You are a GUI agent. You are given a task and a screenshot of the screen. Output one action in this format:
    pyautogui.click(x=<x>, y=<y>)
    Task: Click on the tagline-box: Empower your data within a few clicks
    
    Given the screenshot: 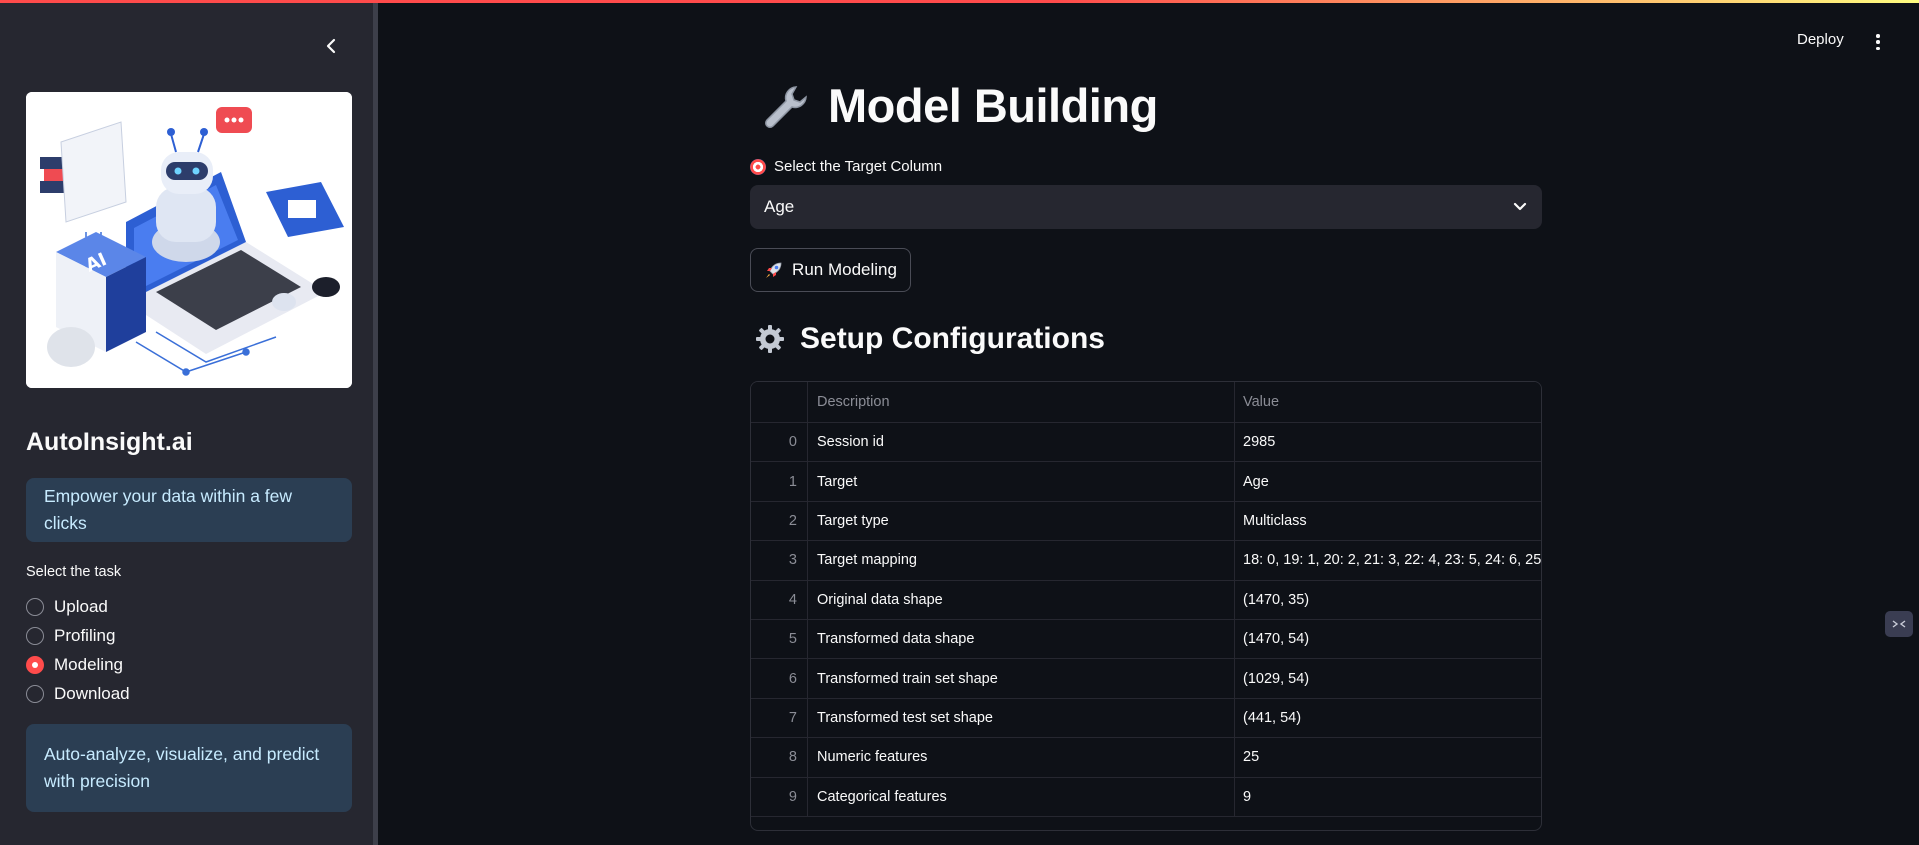 What is the action you would take?
    pyautogui.click(x=189, y=510)
    